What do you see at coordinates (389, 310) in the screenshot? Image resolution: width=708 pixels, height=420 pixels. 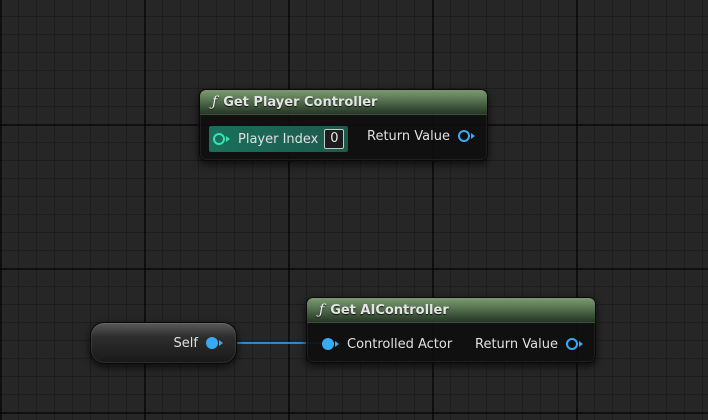 I see `node-title: Get AIController` at bounding box center [389, 310].